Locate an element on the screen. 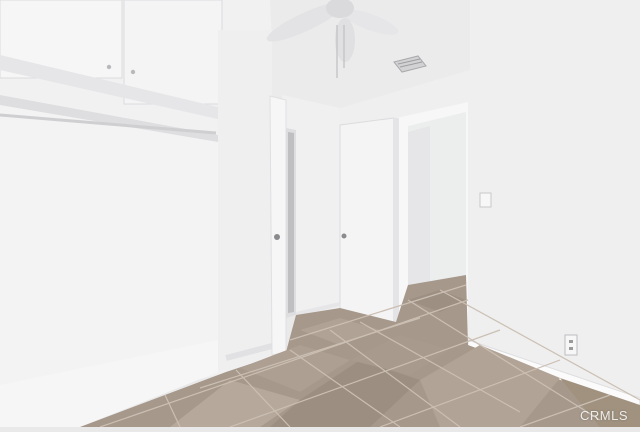 Image resolution: width=640 pixels, height=432 pixels. light-switch-icon is located at coordinates (485, 200).